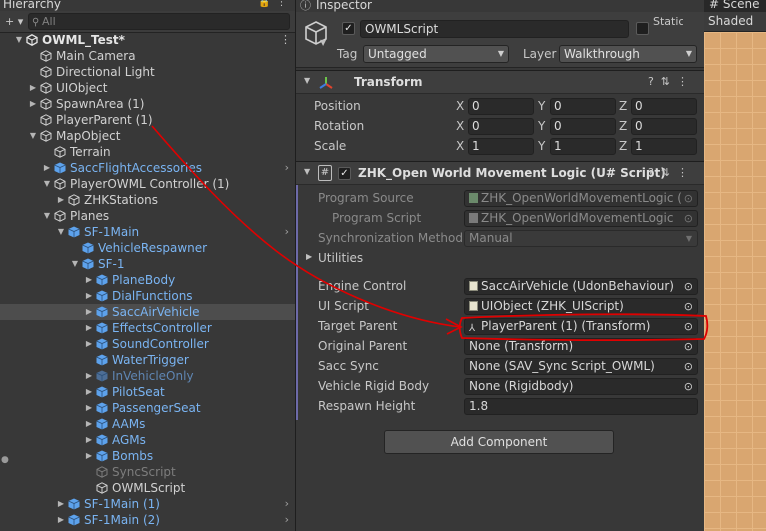 Image resolution: width=766 pixels, height=531 pixels. Describe the element at coordinates (147, 312) in the screenshot. I see `hierarchy-row: ▶ SaccAirVehicle` at that location.